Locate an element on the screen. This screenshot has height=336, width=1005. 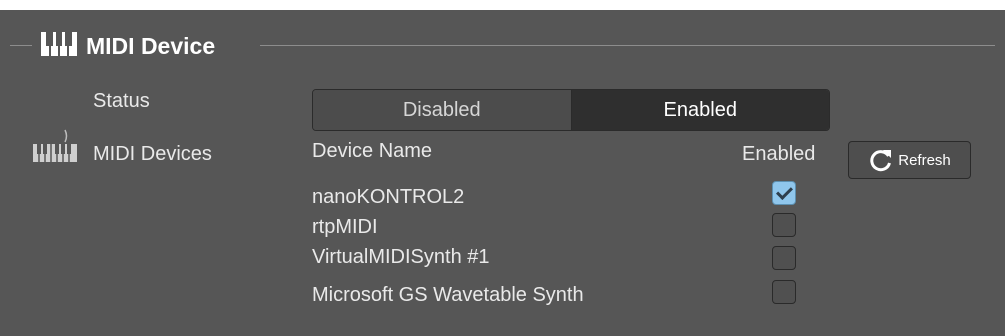
section-title: MIDI Device is located at coordinates (151, 45).